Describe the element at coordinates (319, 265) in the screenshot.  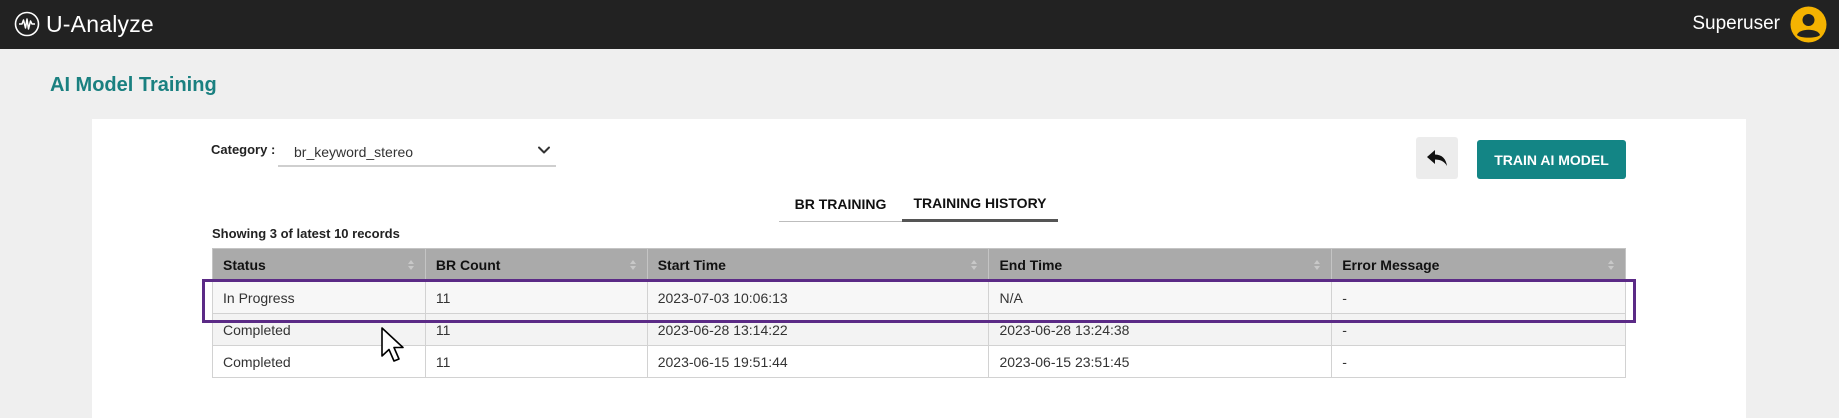
I see `column-header-status: Status` at that location.